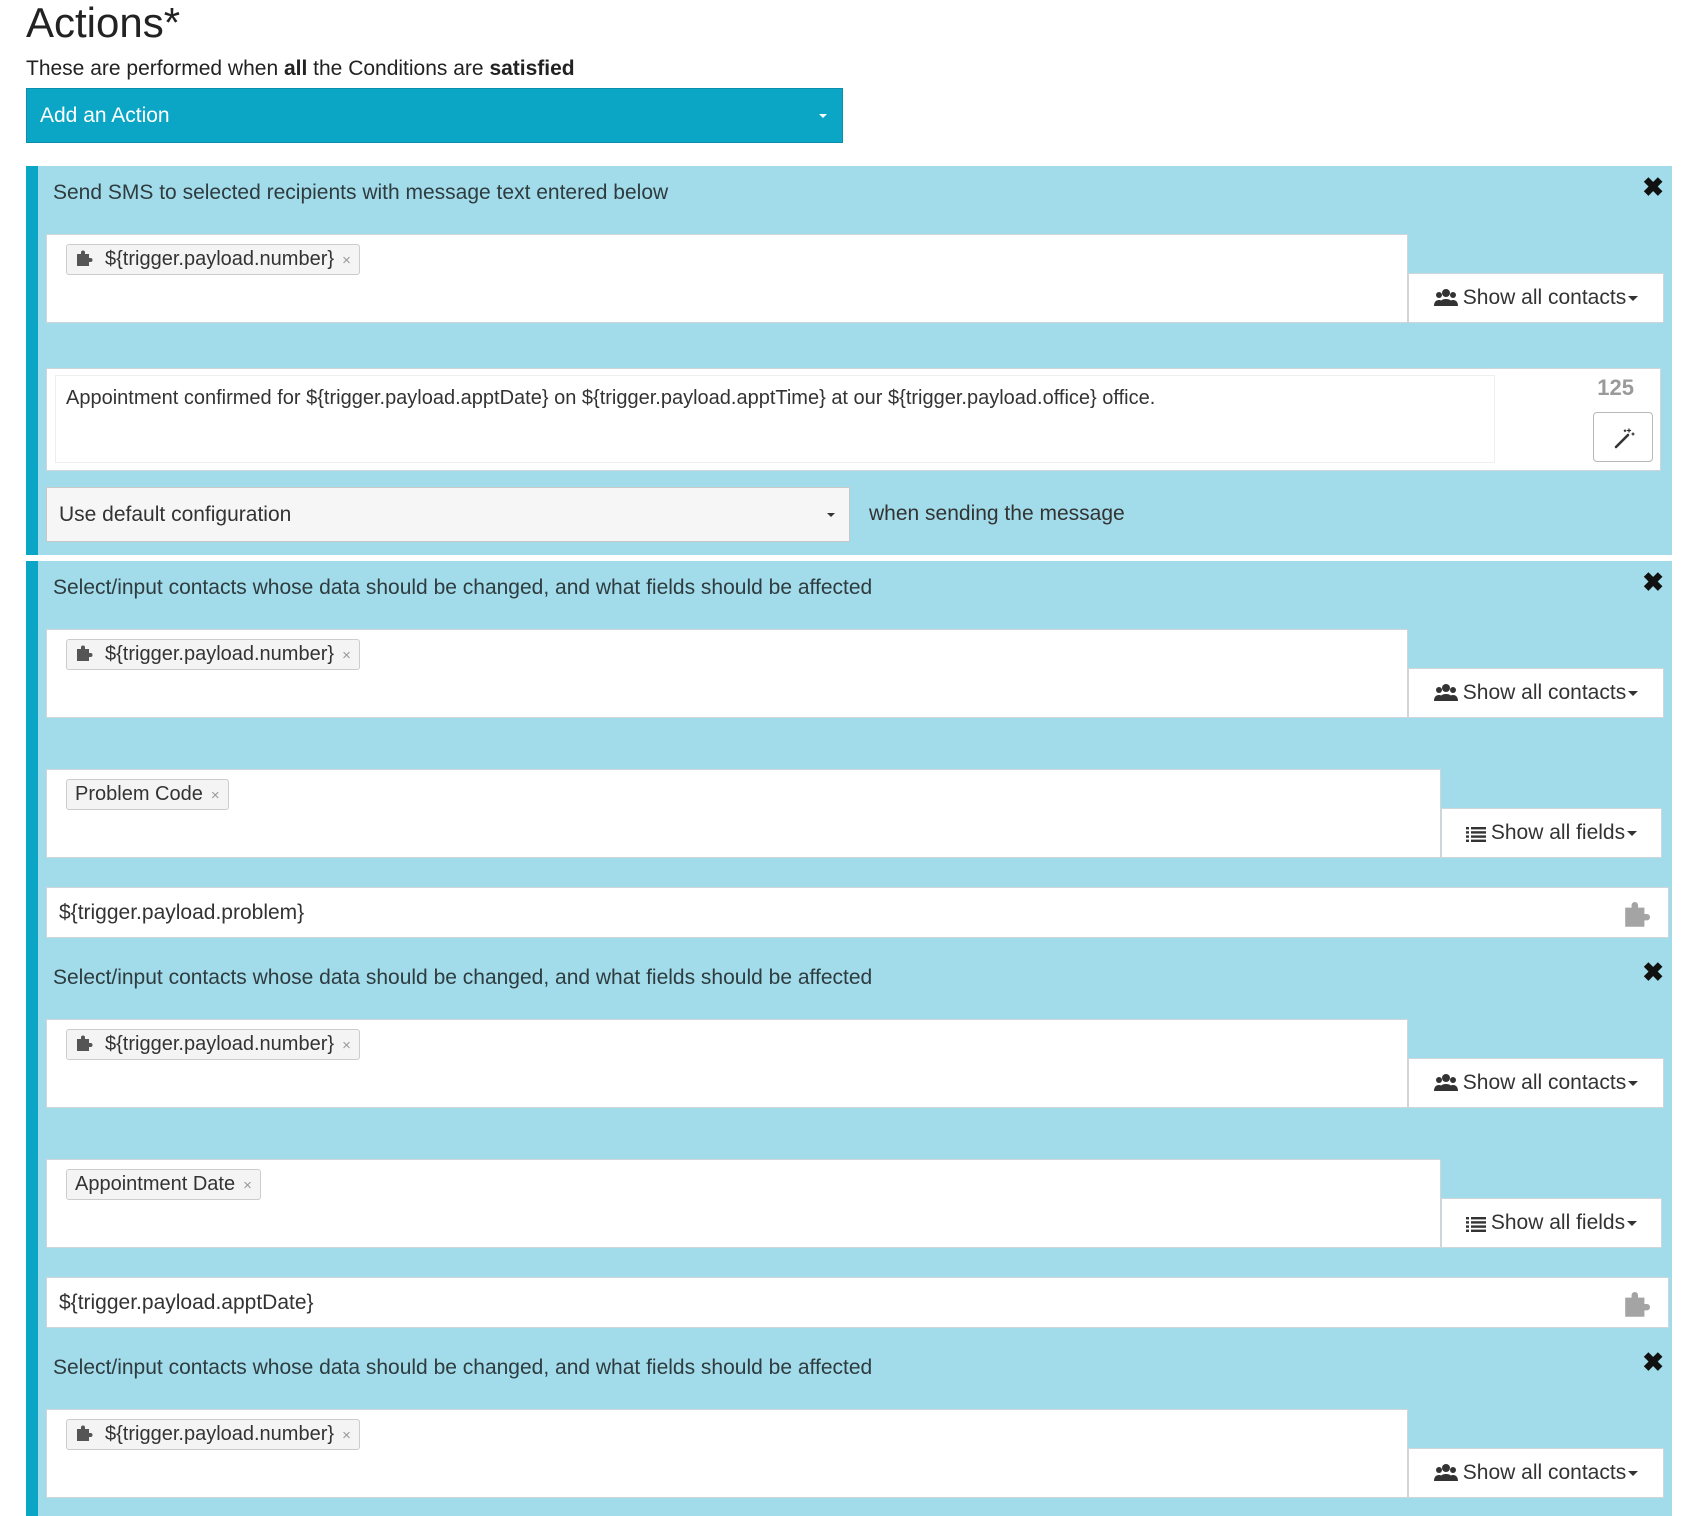  I want to click on fields-input: Problem Code ×, so click(743, 813).